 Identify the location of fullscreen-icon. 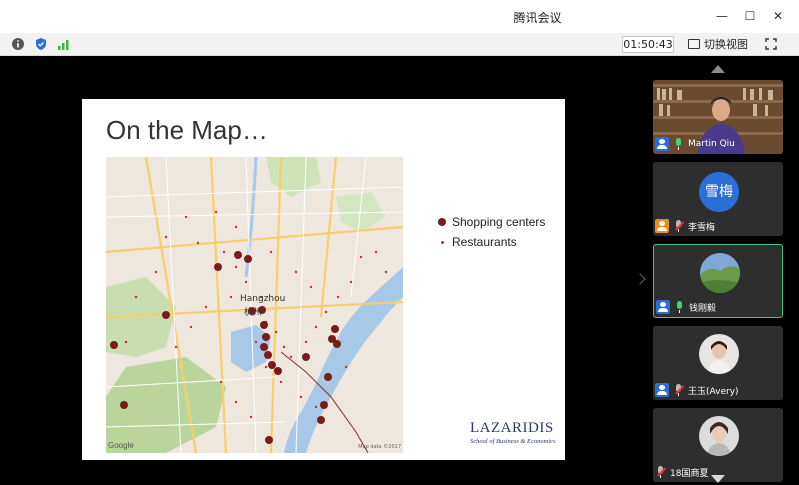
(771, 44).